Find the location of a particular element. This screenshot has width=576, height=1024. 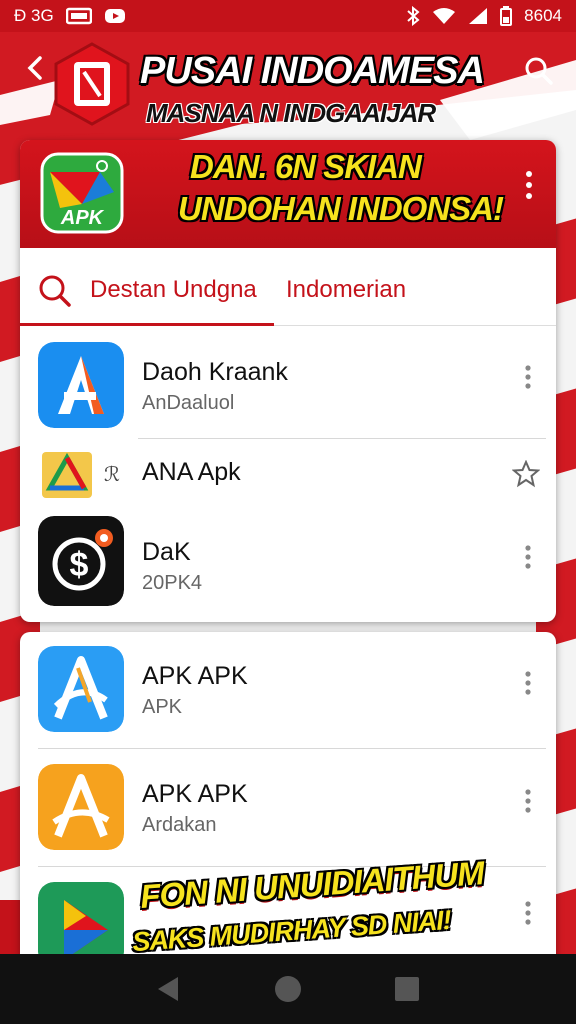

app-header: PUSAI INDOAMESA MASNAA N INDGAAIJAR is located at coordinates (288, 86).